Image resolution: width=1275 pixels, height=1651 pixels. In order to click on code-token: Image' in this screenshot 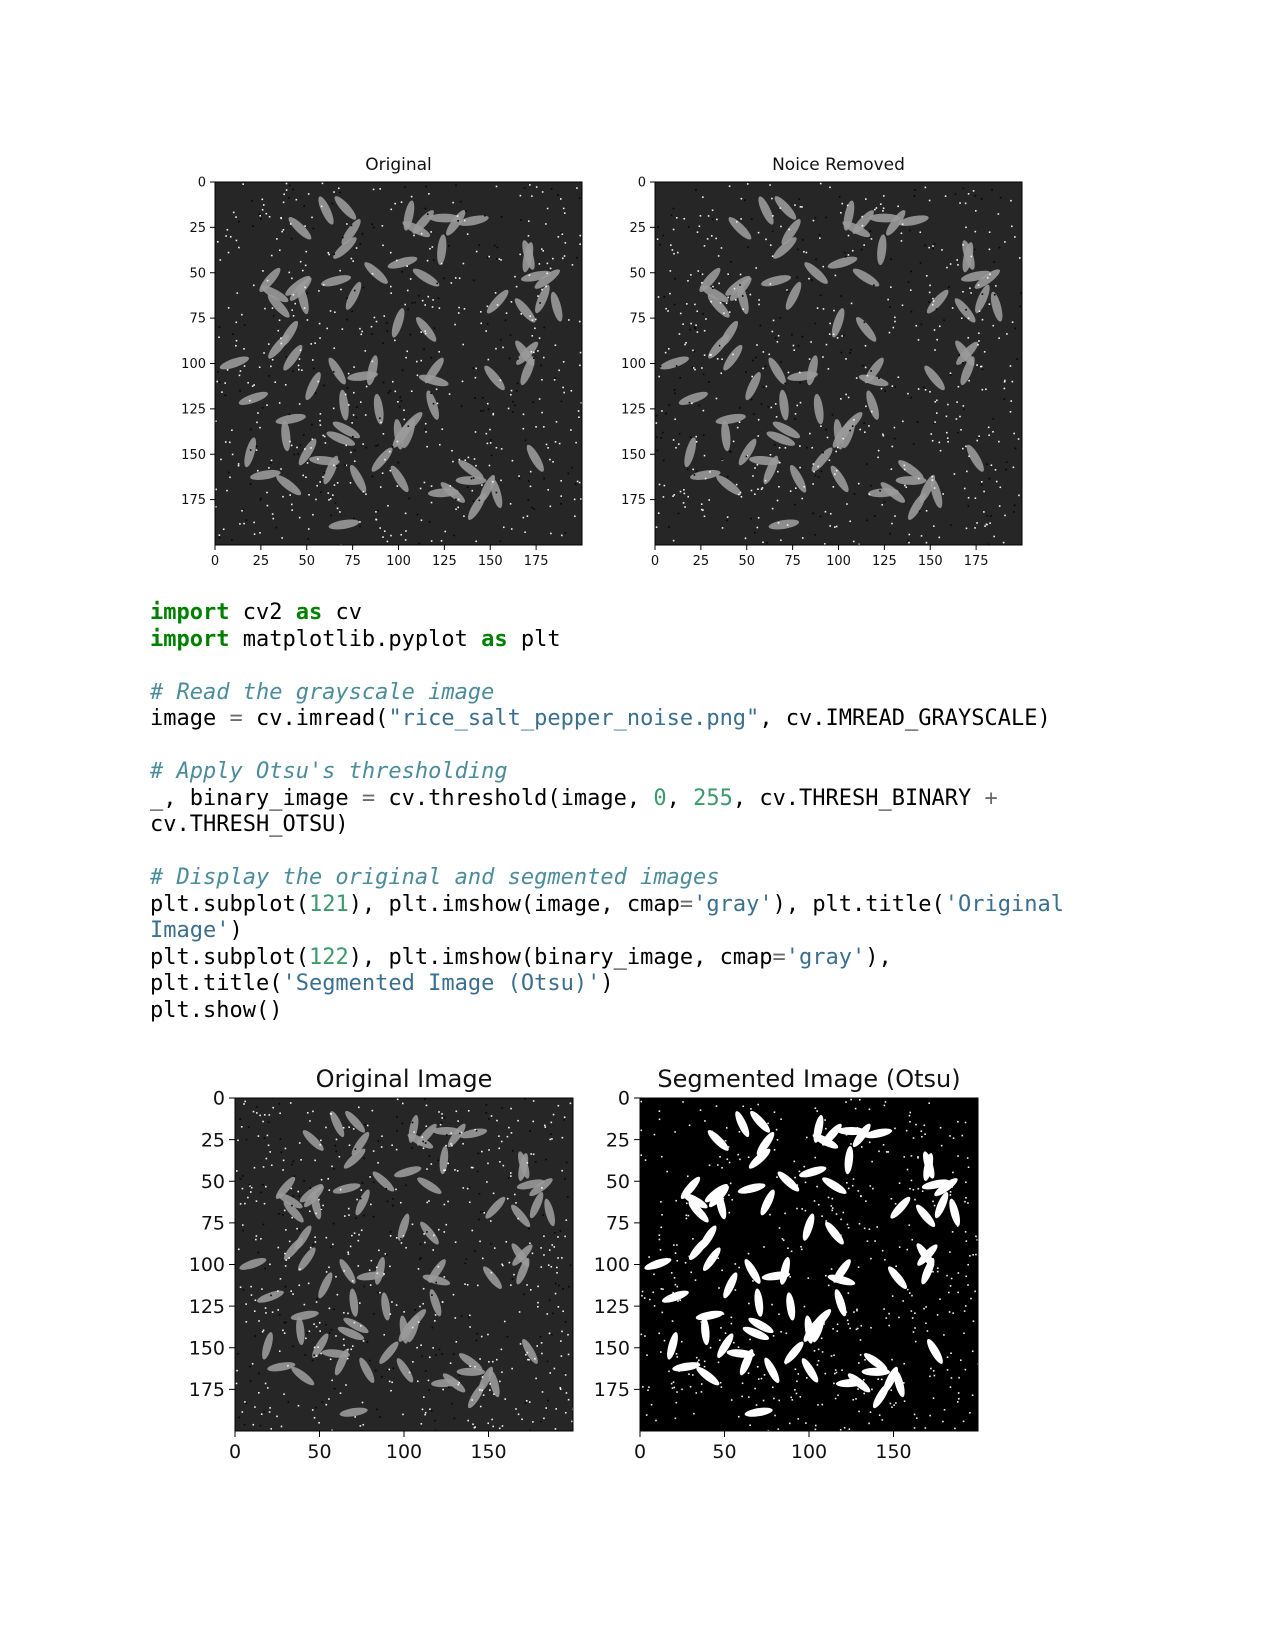, I will do `click(190, 930)`.